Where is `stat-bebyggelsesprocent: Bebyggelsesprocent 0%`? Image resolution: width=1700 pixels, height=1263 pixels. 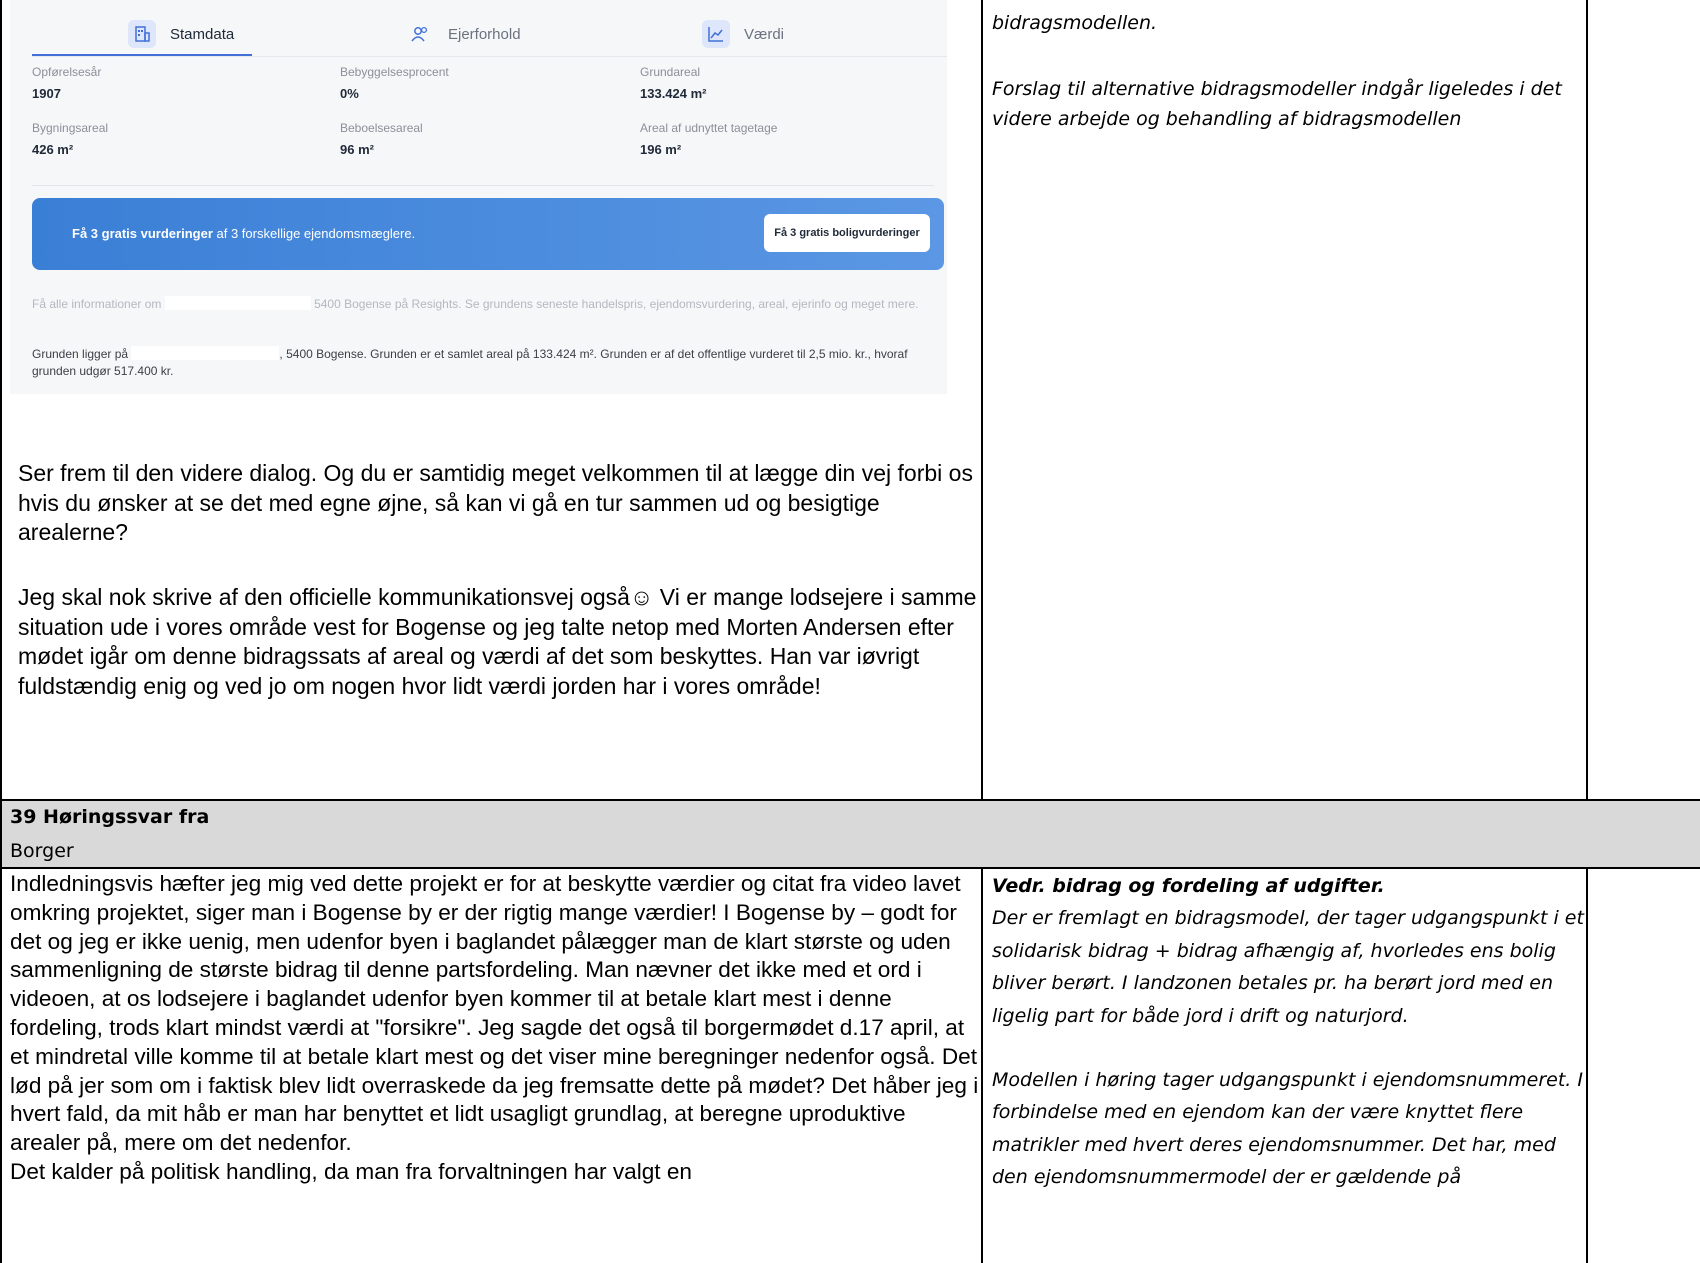 stat-bebyggelsesprocent: Bebyggelsesprocent 0% is located at coordinates (394, 83).